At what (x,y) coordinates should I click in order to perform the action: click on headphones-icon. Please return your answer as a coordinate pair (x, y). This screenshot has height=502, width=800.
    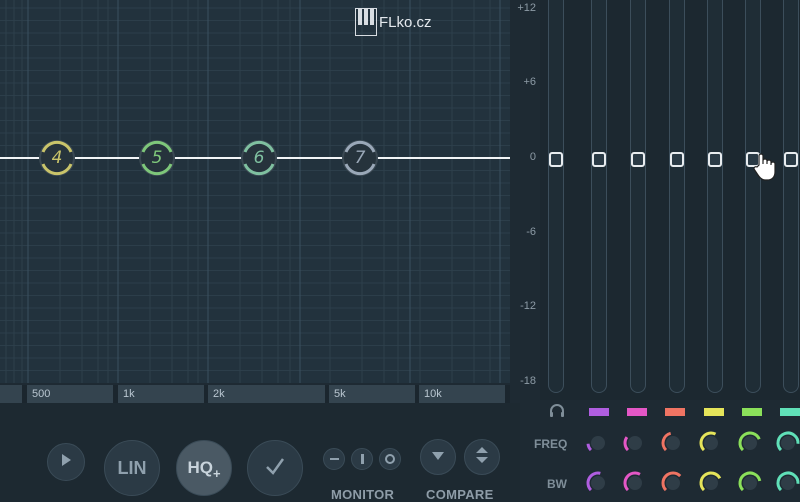
    Looking at the image, I should click on (557, 412).